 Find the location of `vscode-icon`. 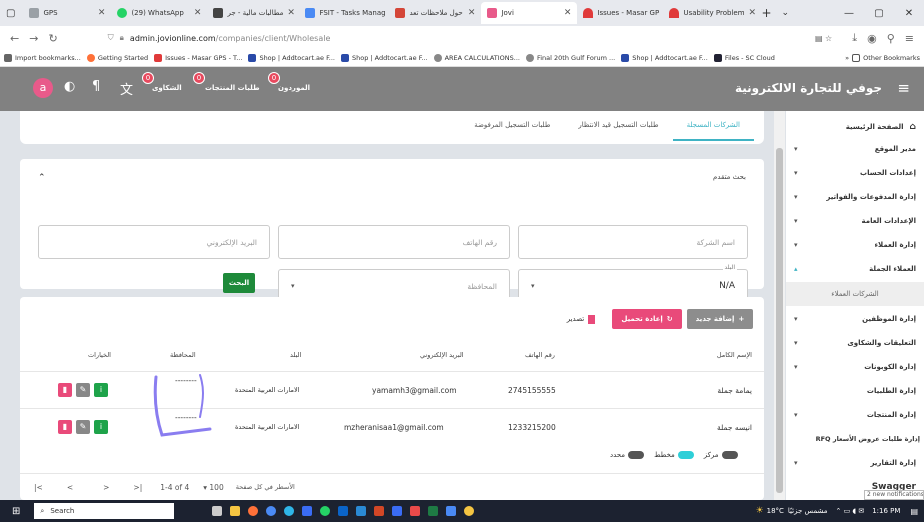

vscode-icon is located at coordinates (361, 511).